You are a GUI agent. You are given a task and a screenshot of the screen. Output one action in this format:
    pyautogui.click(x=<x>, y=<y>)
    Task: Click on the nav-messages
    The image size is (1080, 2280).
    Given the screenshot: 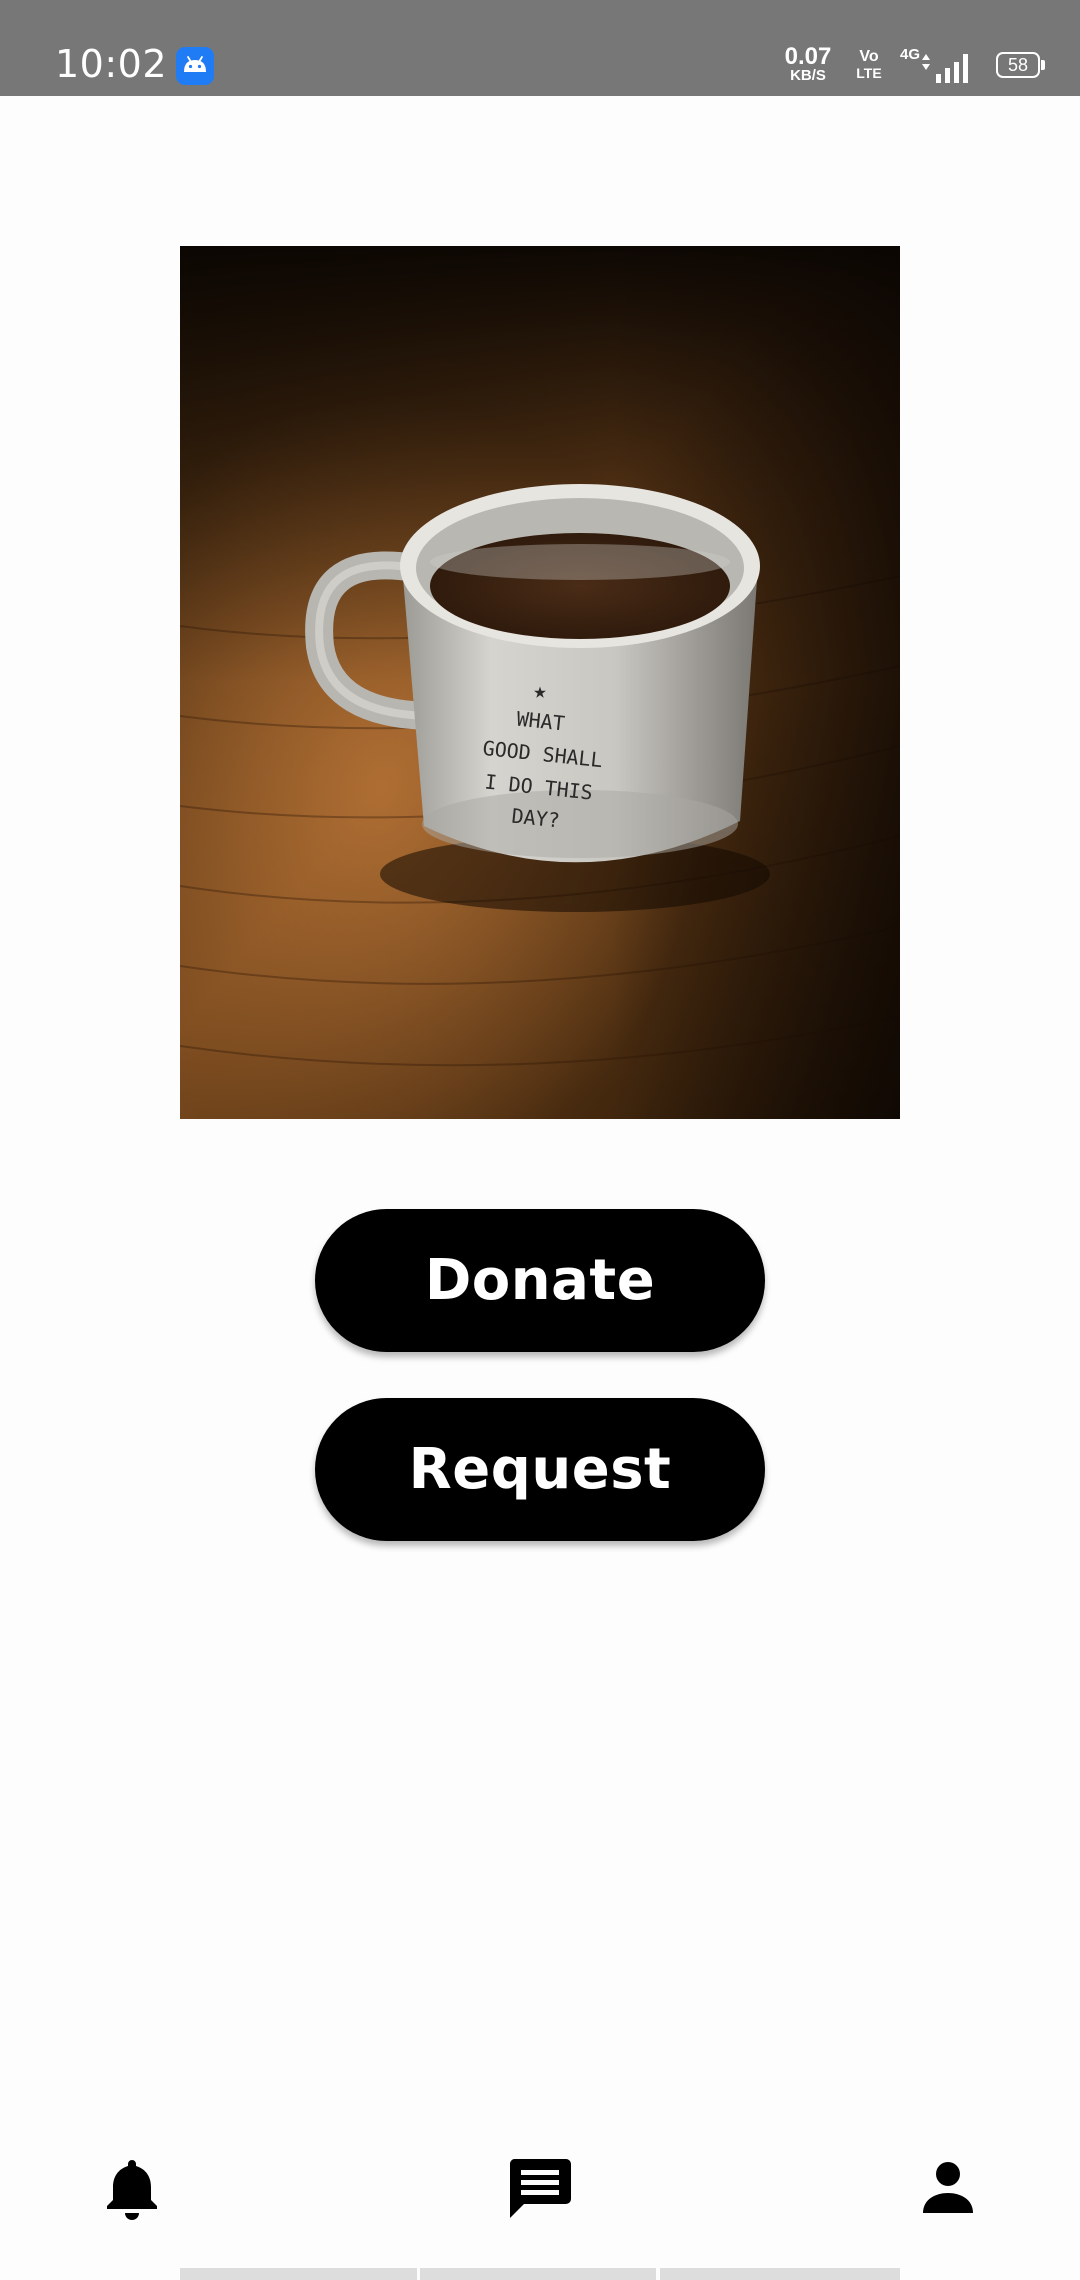 What is the action you would take?
    pyautogui.click(x=540, y=2188)
    